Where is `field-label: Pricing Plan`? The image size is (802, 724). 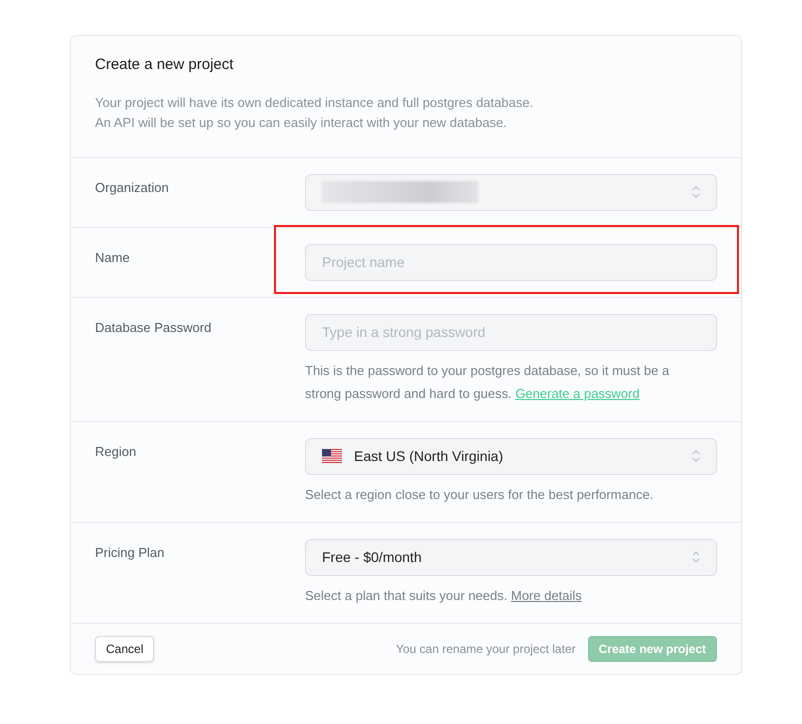 field-label: Pricing Plan is located at coordinates (129, 552).